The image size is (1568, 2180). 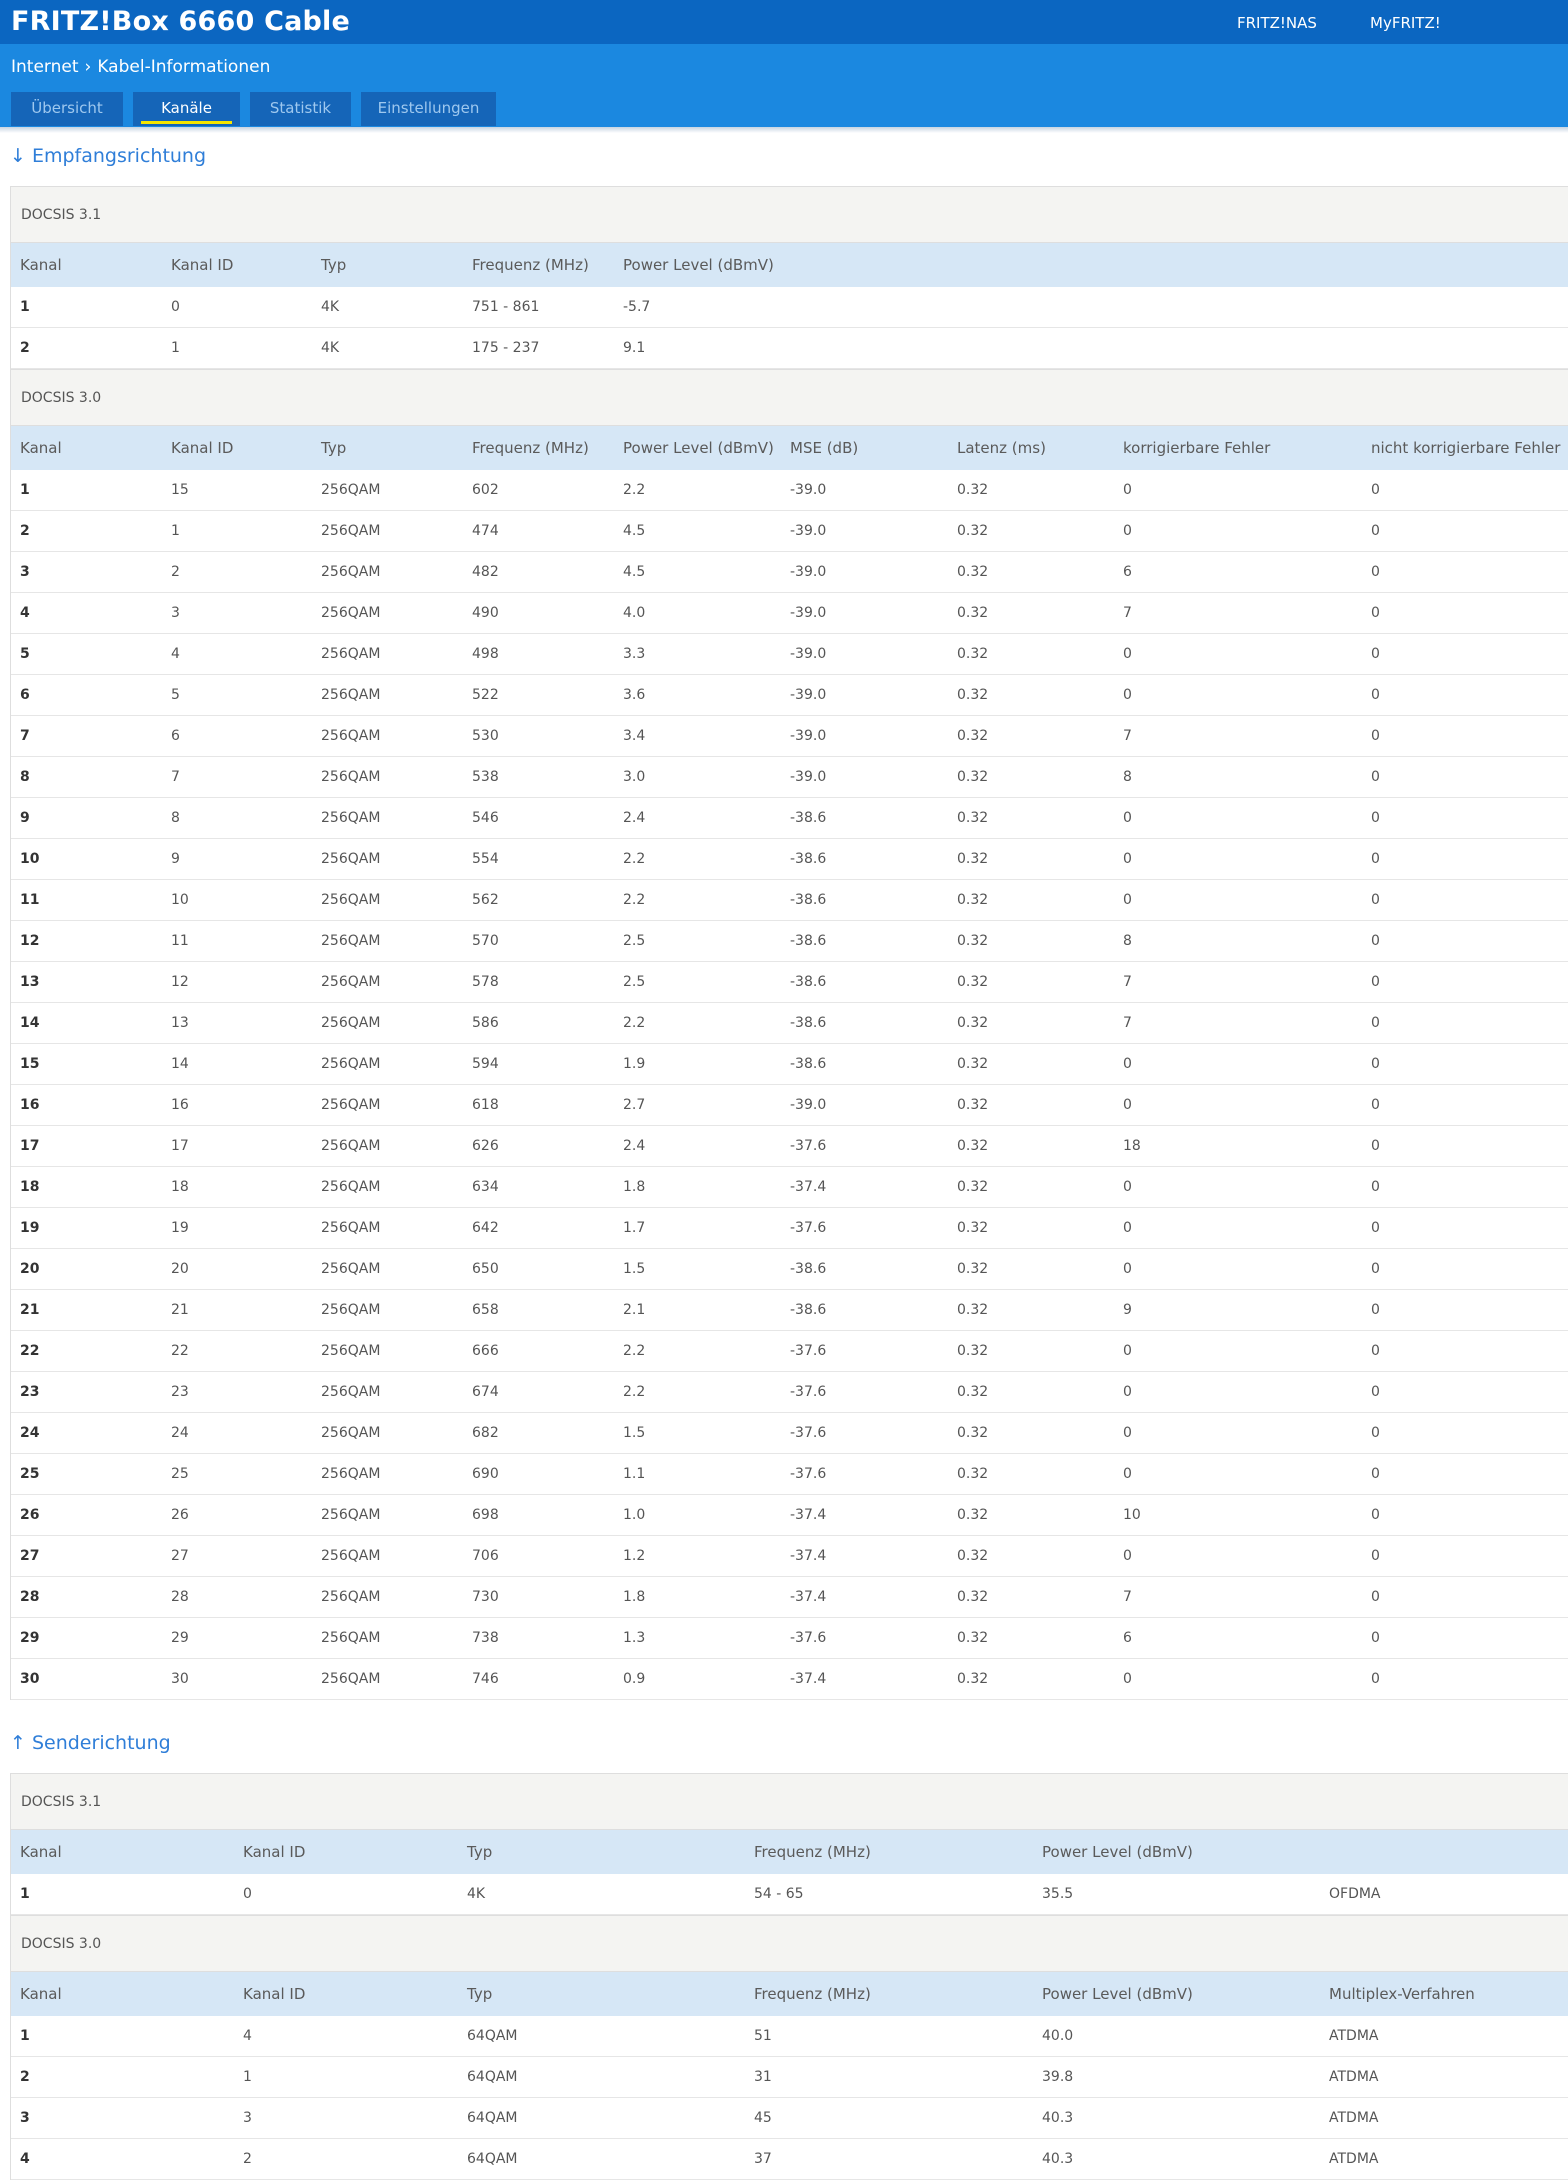 I want to click on tab-kanaele: Kanäle, so click(x=186, y=109).